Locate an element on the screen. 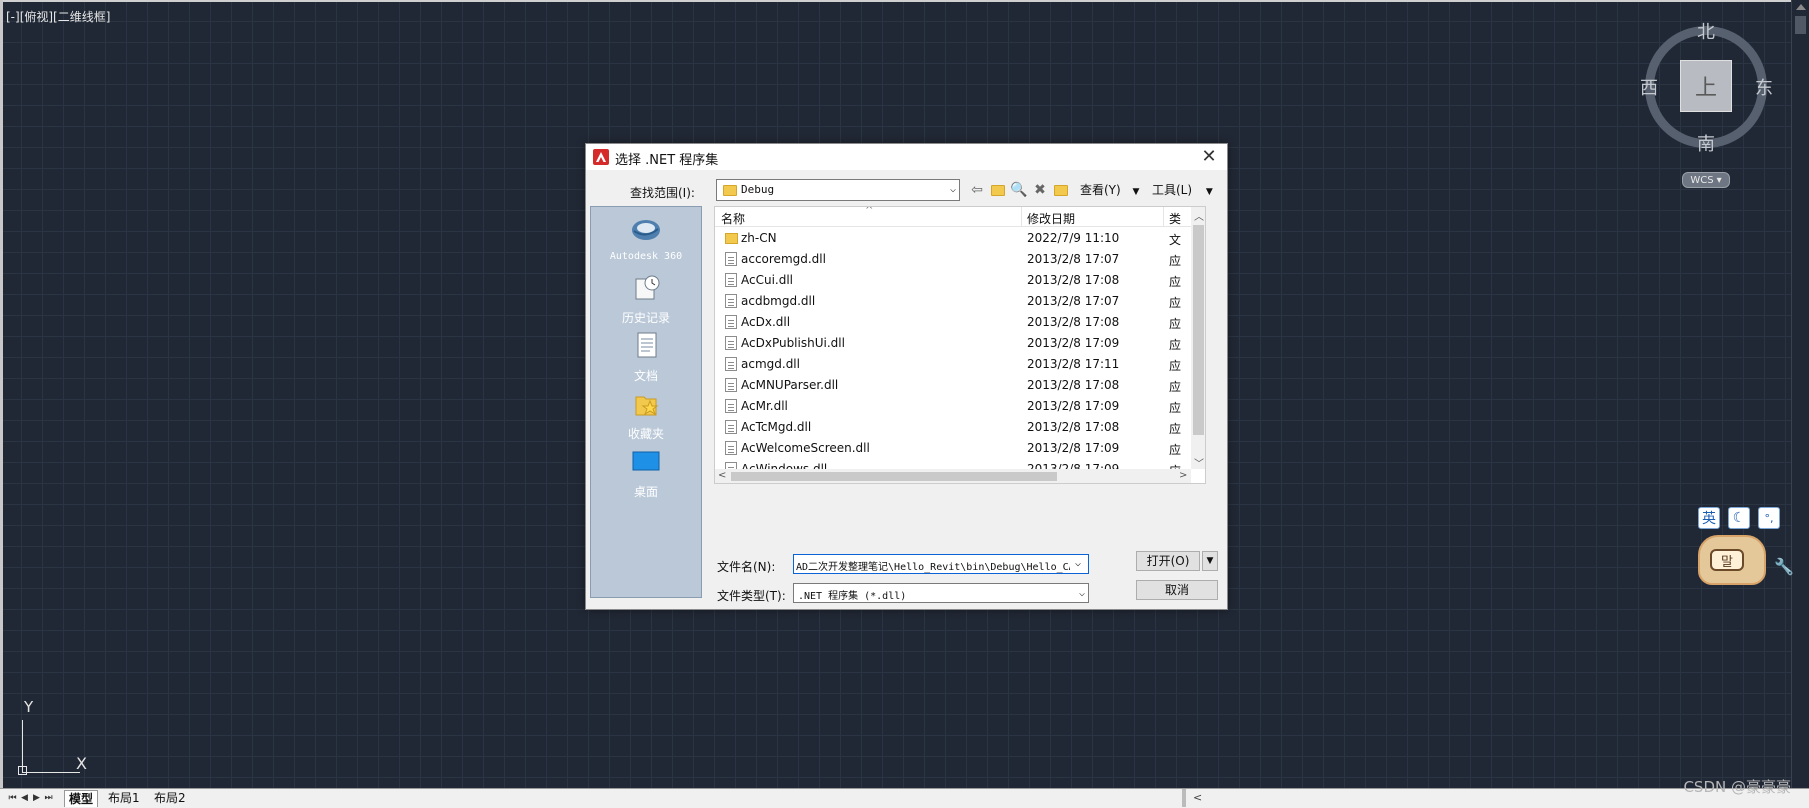 The width and height of the screenshot is (1809, 808). file-row: AcCui.dll 2013/2/8 17:08 应 is located at coordinates (953, 280).